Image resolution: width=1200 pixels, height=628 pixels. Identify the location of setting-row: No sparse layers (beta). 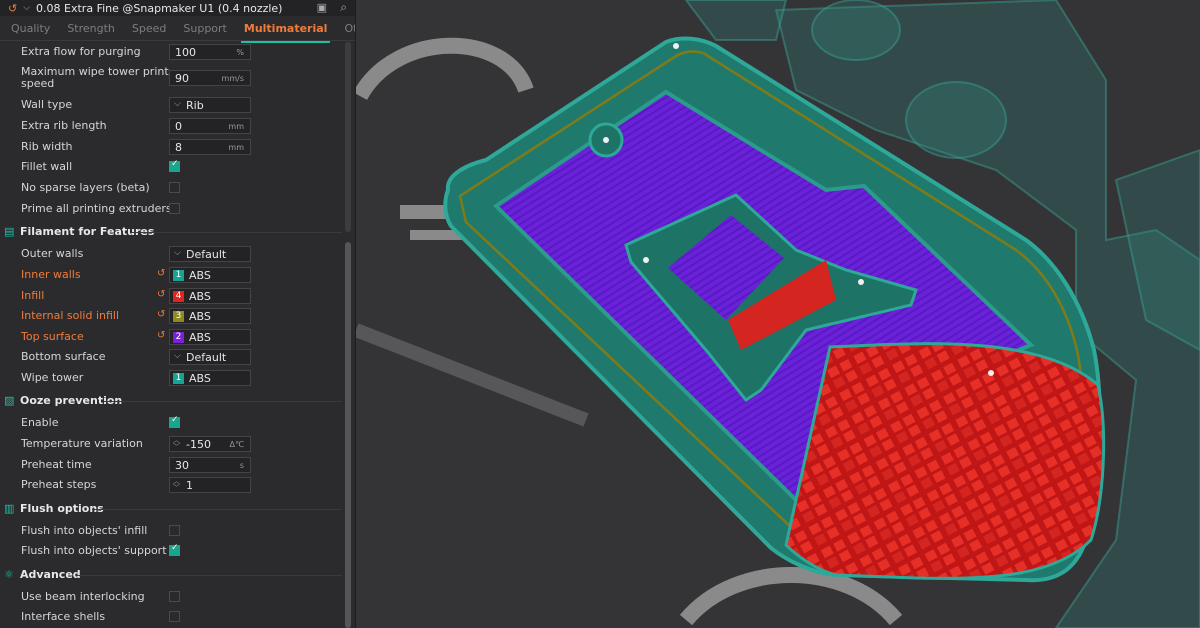
(171, 188).